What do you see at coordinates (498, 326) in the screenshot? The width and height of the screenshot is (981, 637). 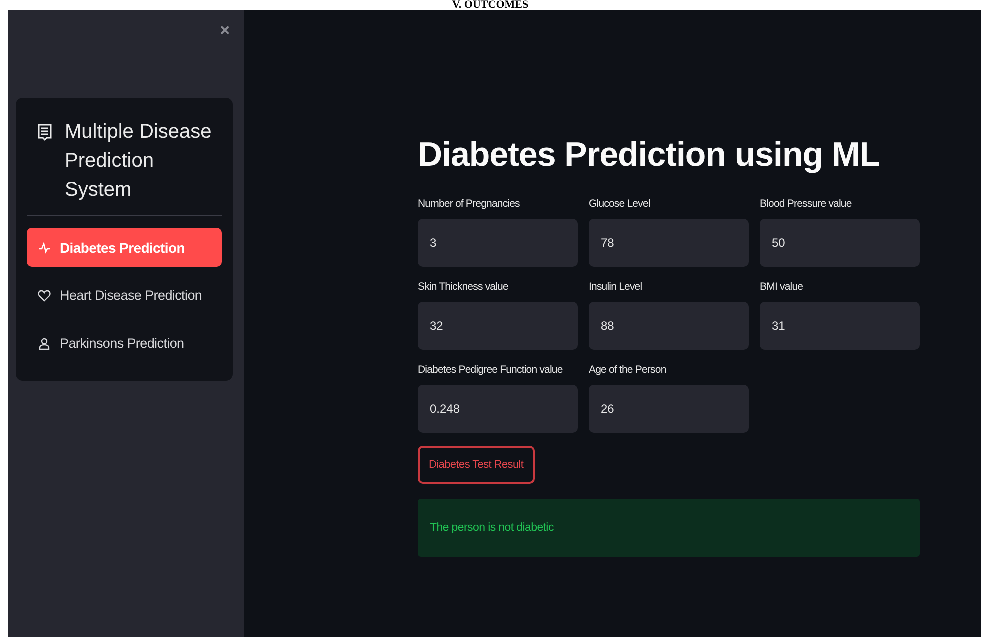 I see `number-input: 32` at bounding box center [498, 326].